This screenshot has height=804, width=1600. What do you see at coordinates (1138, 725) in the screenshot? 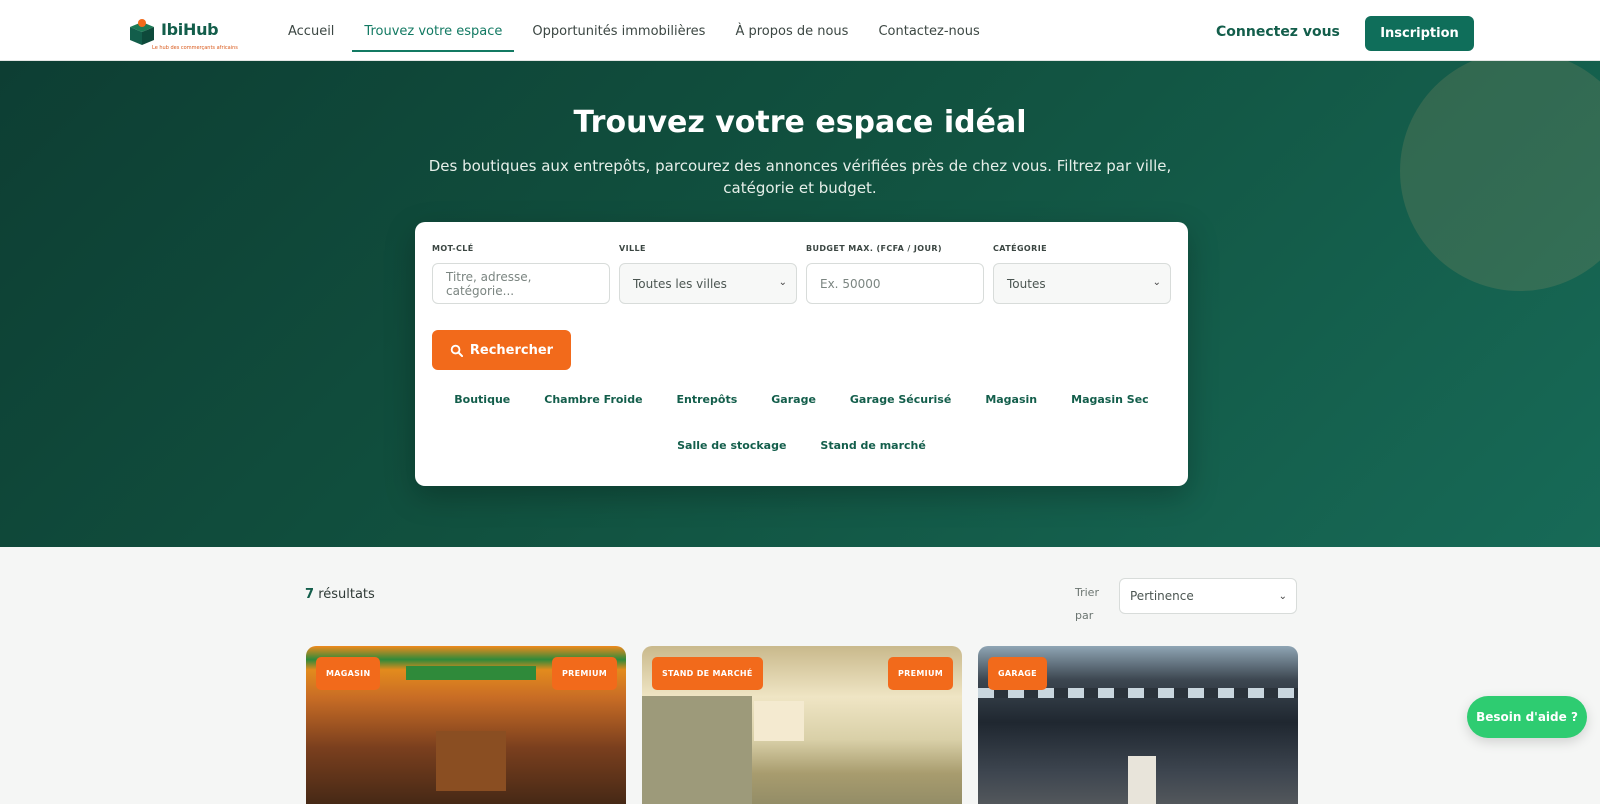
I see `listing-card: GARAGE` at bounding box center [1138, 725].